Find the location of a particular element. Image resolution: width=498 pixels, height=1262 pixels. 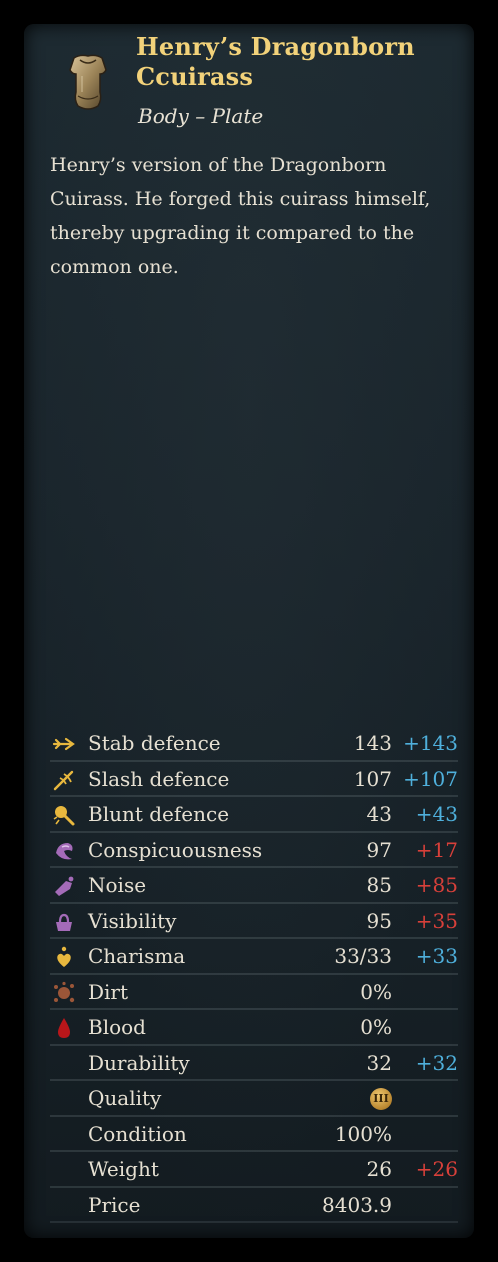

dirt-icon is located at coordinates (64, 991).